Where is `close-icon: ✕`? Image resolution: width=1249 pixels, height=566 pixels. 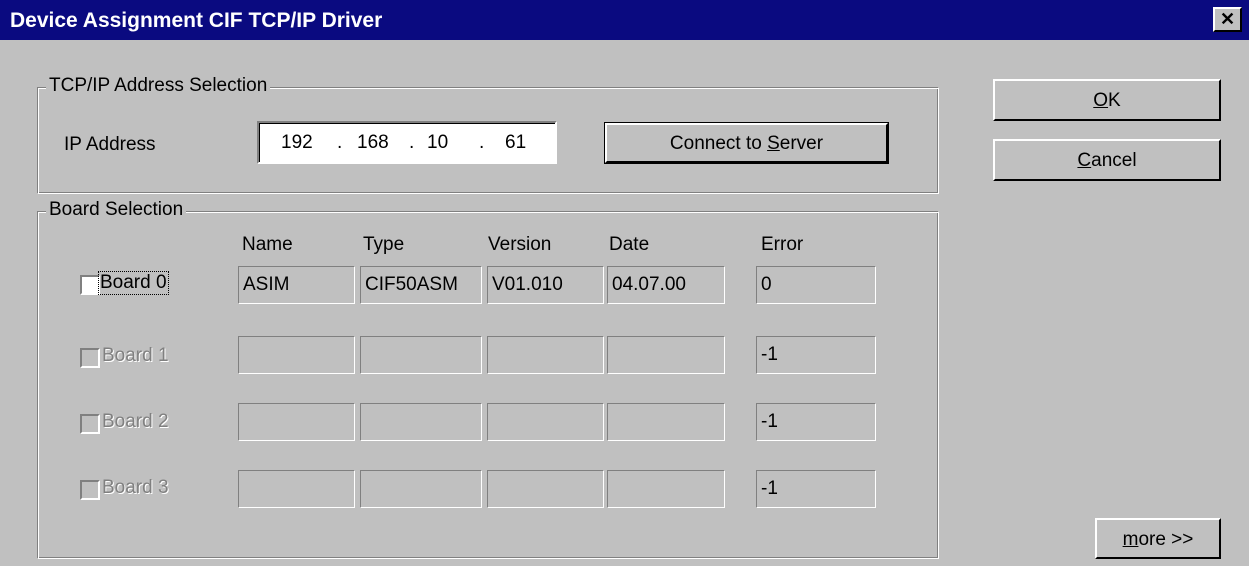
close-icon: ✕ is located at coordinates (1227, 19).